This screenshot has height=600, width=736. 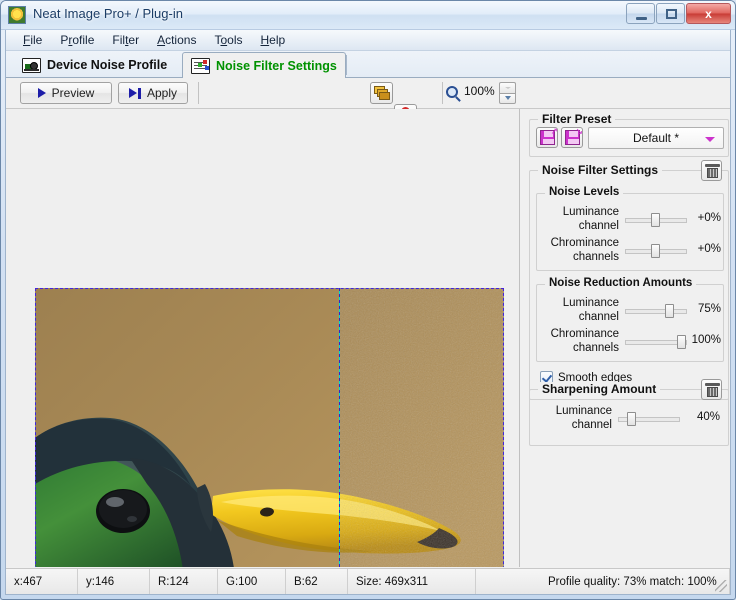 I want to click on status-y: y:146, so click(x=114, y=581).